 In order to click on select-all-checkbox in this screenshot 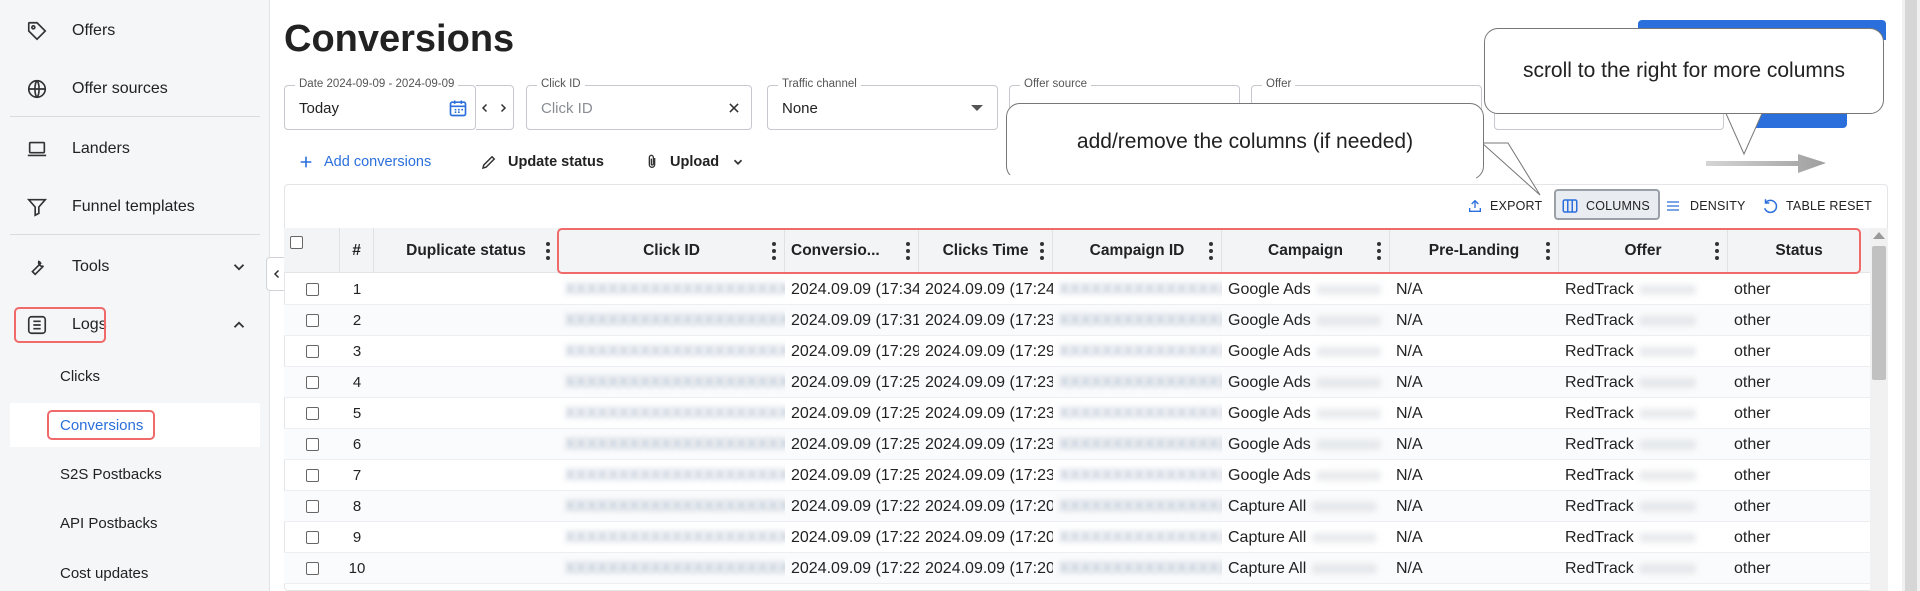, I will do `click(296, 242)`.